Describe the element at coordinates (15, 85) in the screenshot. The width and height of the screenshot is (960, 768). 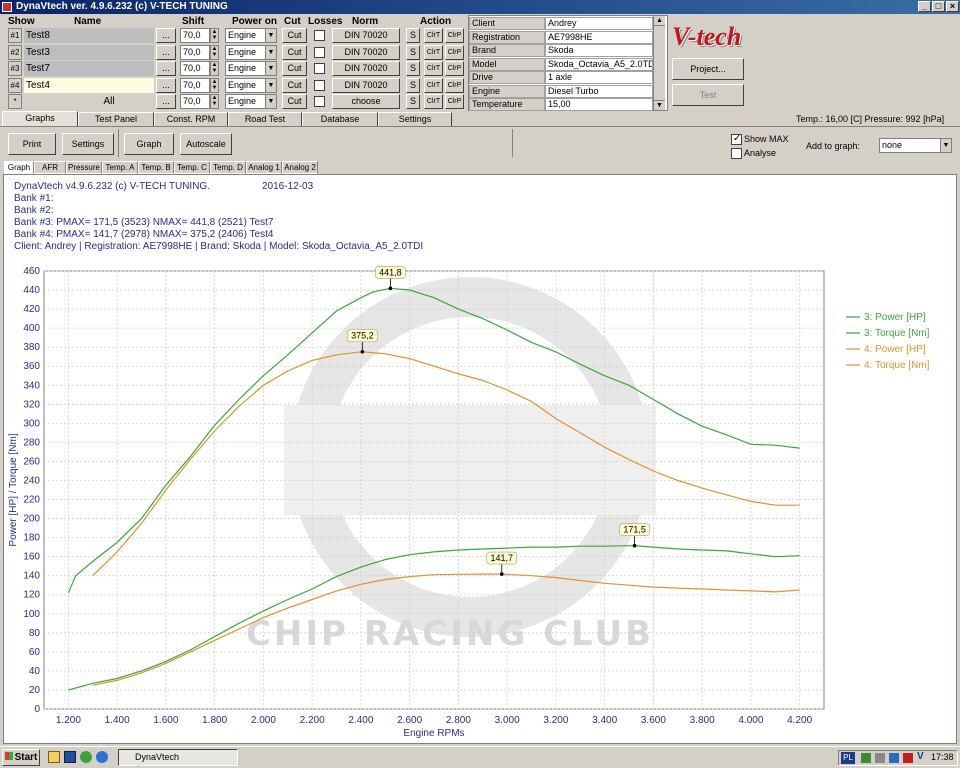
I see `row-number: #4` at that location.